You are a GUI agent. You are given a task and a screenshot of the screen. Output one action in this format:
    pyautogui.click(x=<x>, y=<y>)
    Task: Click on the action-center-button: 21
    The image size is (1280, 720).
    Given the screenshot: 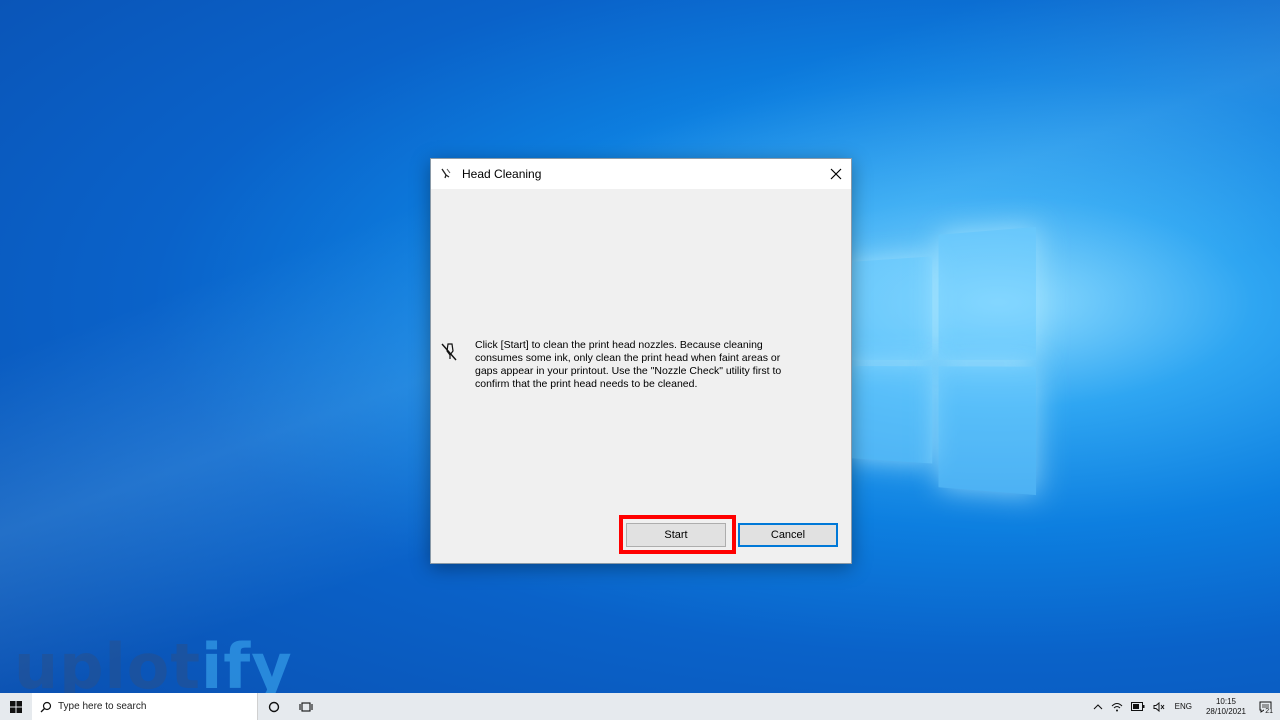 What is the action you would take?
    pyautogui.click(x=1265, y=706)
    